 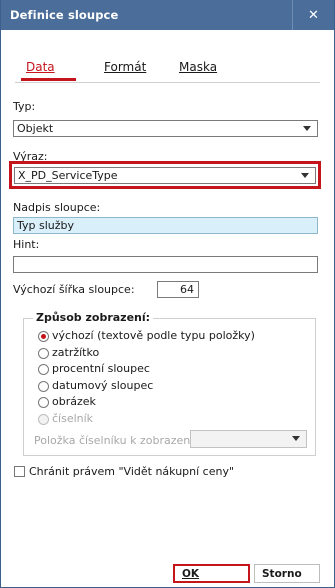 I want to click on radio-date, so click(x=43, y=386).